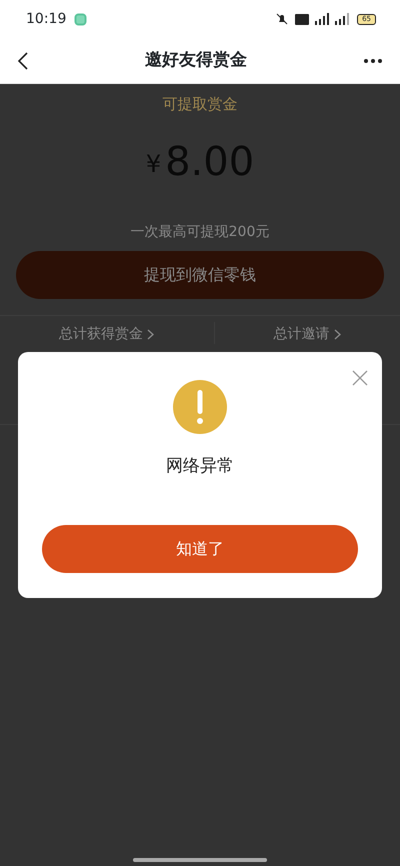 The image size is (400, 866). I want to click on currency-symbol: ¥, so click(154, 164).